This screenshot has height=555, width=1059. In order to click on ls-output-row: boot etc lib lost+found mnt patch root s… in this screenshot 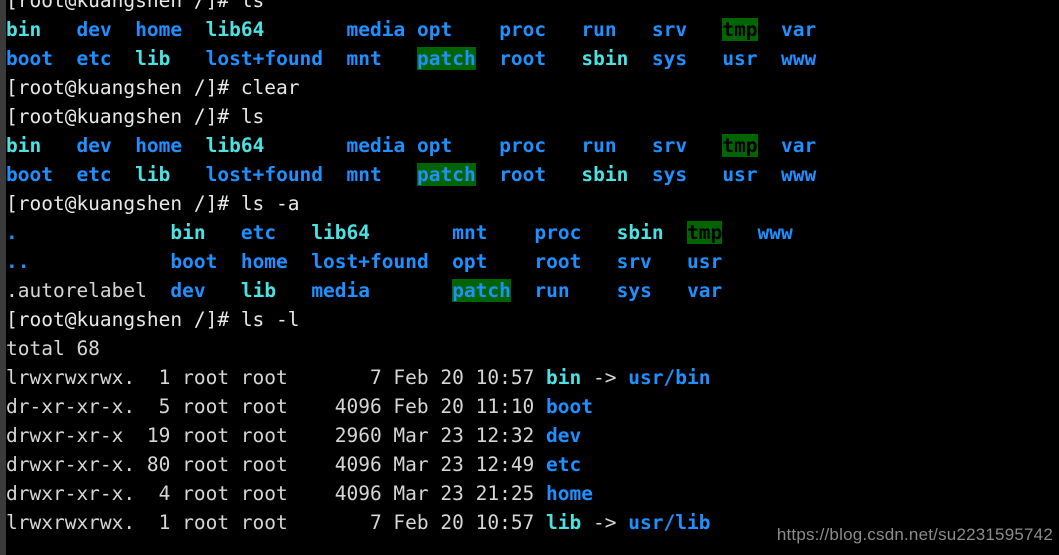, I will do `click(532, 174)`.